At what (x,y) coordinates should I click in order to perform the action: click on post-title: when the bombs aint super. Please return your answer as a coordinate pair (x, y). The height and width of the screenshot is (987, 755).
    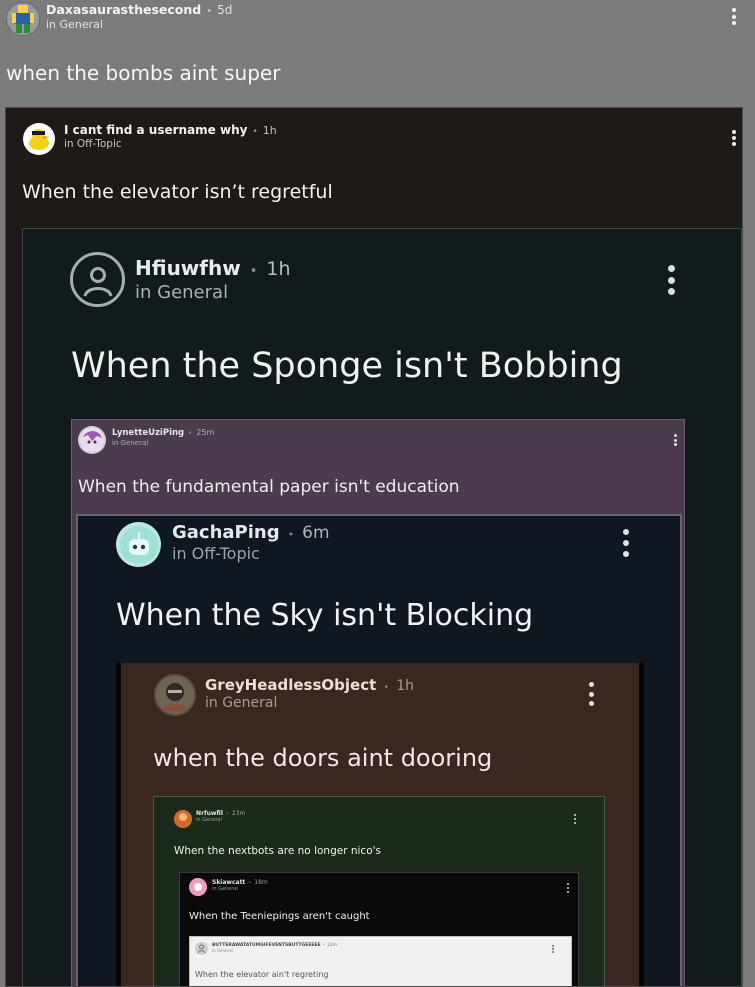
    Looking at the image, I should click on (143, 73).